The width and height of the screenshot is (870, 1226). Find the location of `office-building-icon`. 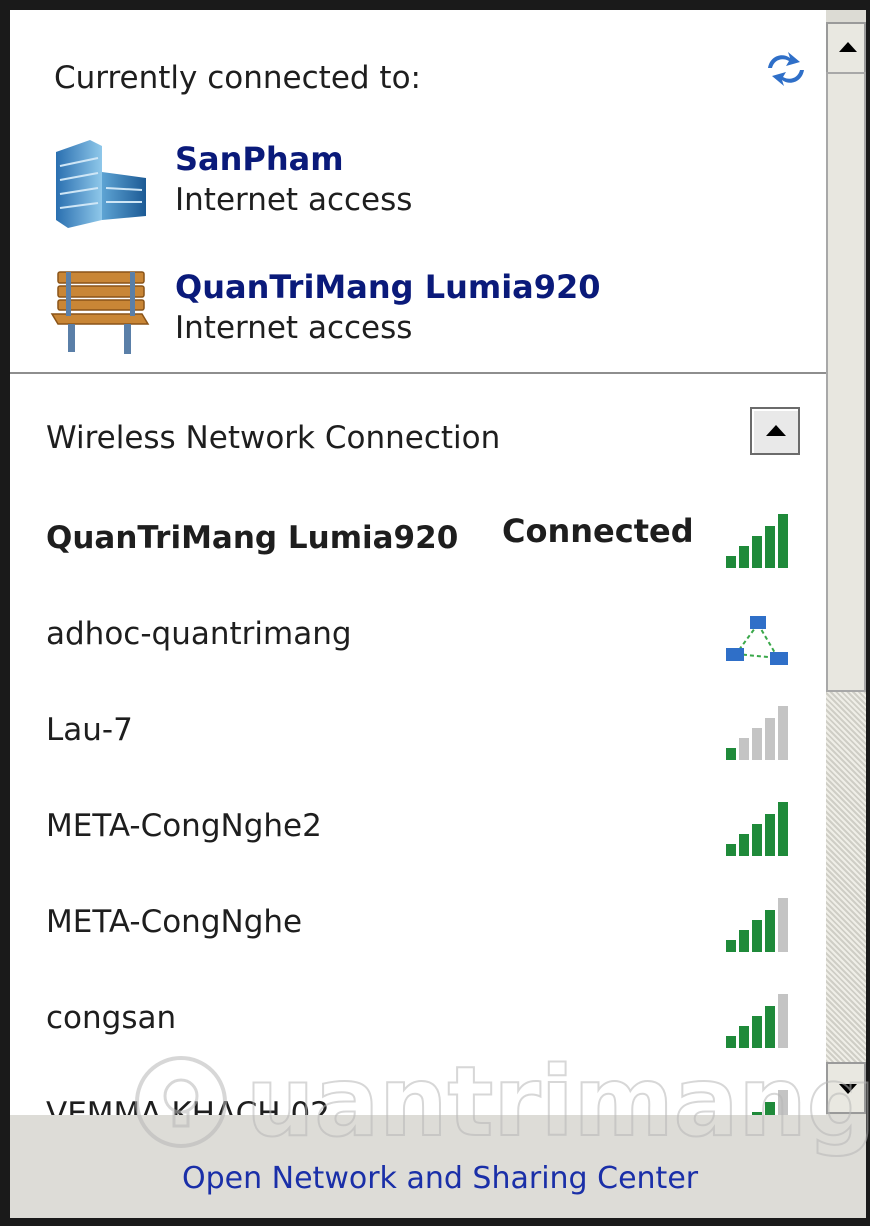

office-building-icon is located at coordinates (101, 184).